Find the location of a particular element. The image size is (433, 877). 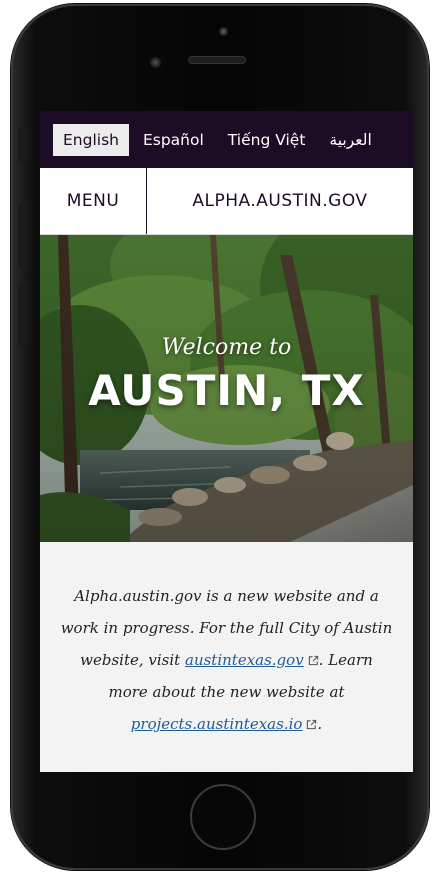

volume-up-button is located at coordinates (22, 236).